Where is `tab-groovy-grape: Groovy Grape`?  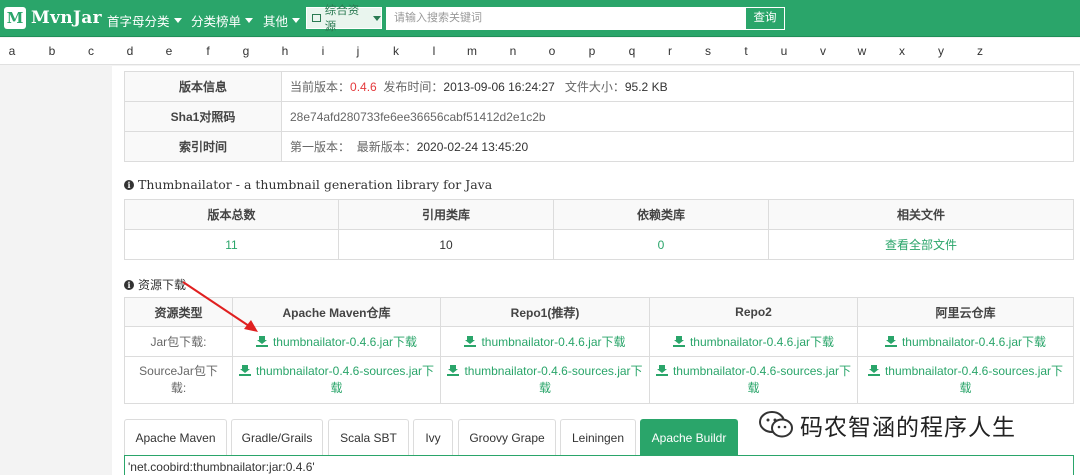 tab-groovy-grape: Groovy Grape is located at coordinates (507, 437).